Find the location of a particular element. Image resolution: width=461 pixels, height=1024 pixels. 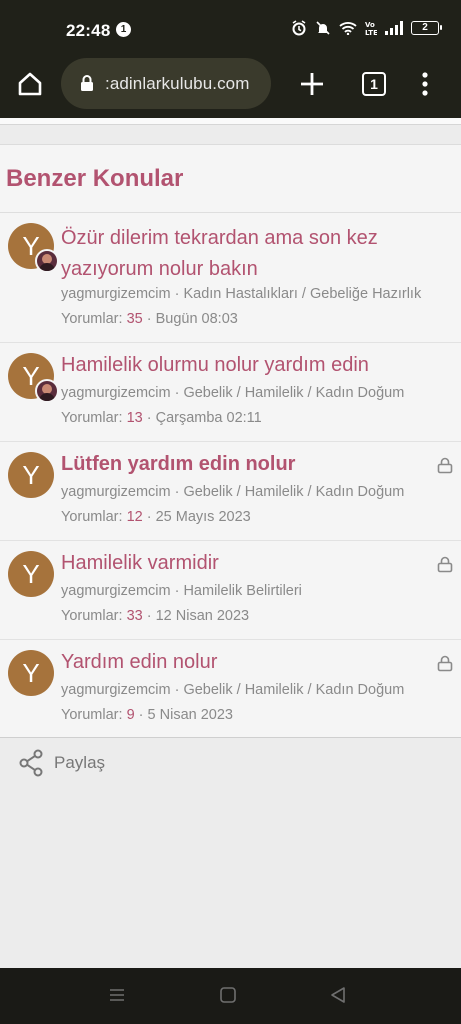

home-nav-icon is located at coordinates (228, 995).